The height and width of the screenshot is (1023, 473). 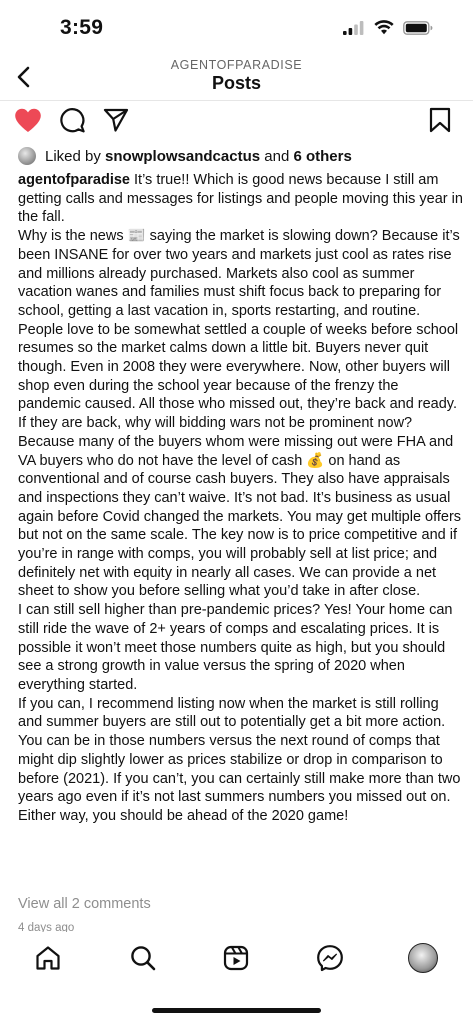 I want to click on comment-button, so click(x=72, y=120).